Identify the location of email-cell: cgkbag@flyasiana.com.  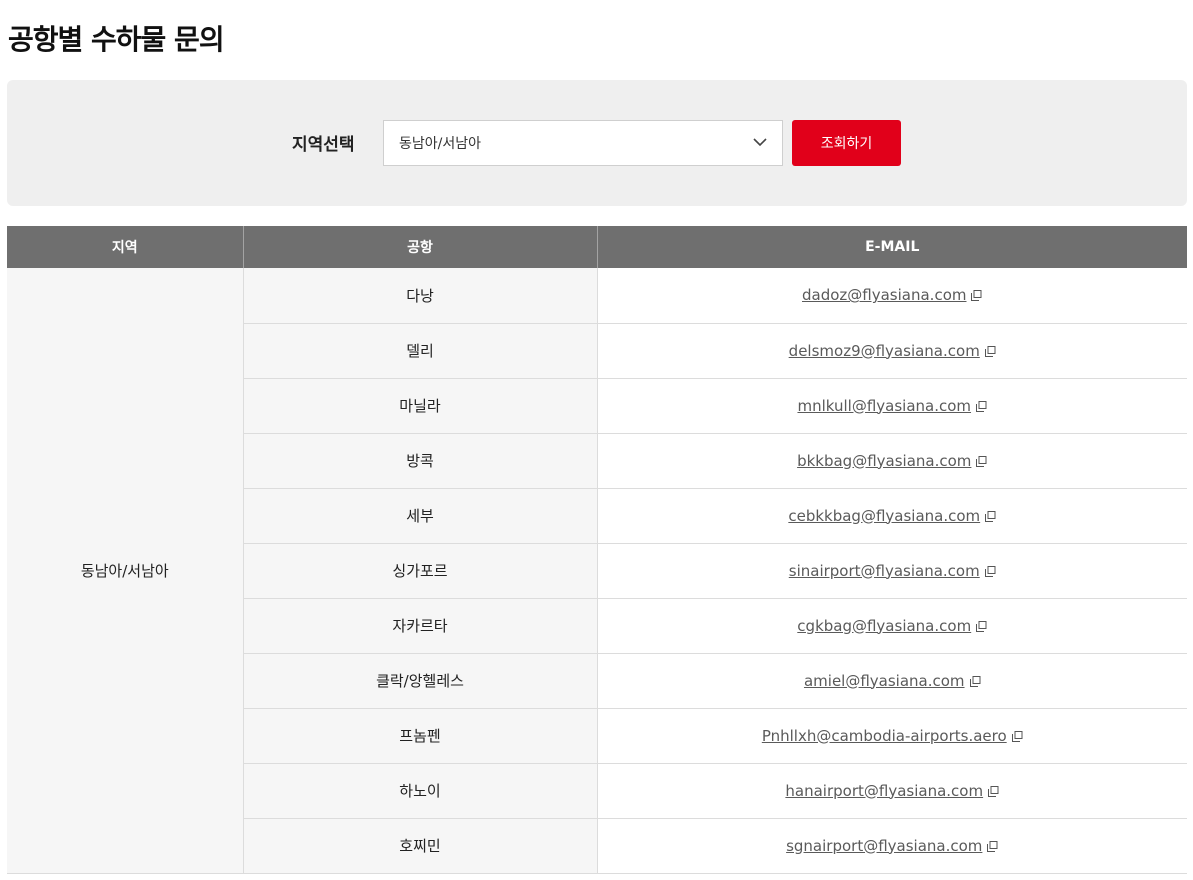
(892, 626).